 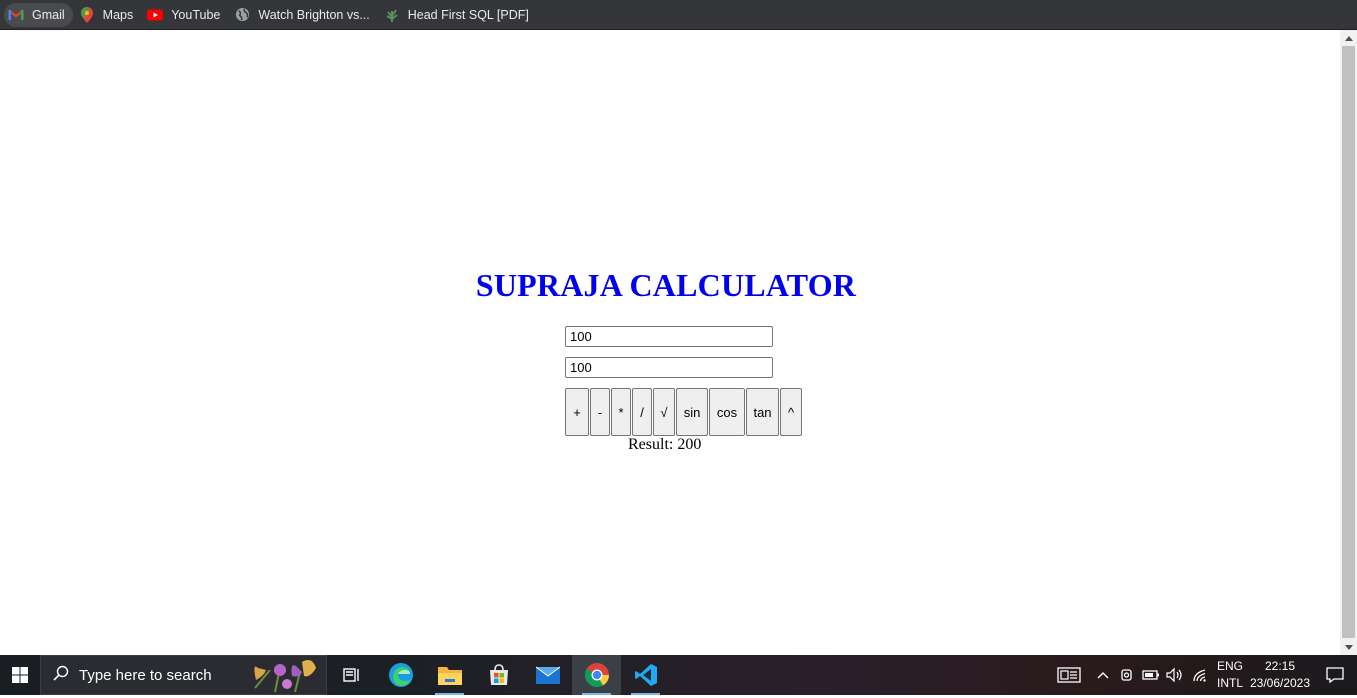 I want to click on notification-icon, so click(x=1335, y=675).